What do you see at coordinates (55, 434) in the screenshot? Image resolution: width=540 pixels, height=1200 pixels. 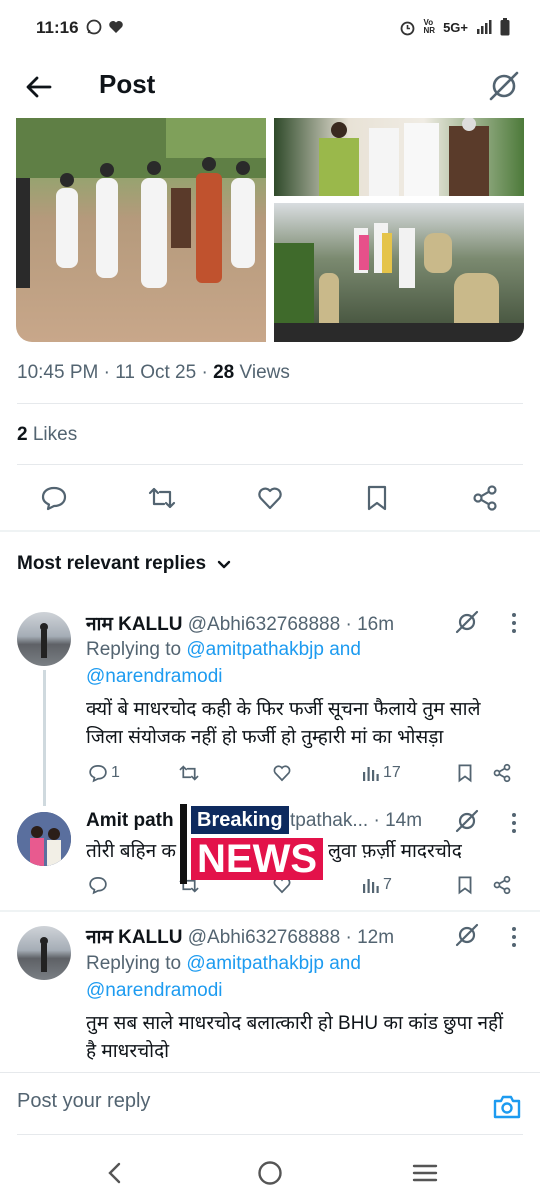 I see `likes-label: Likes` at bounding box center [55, 434].